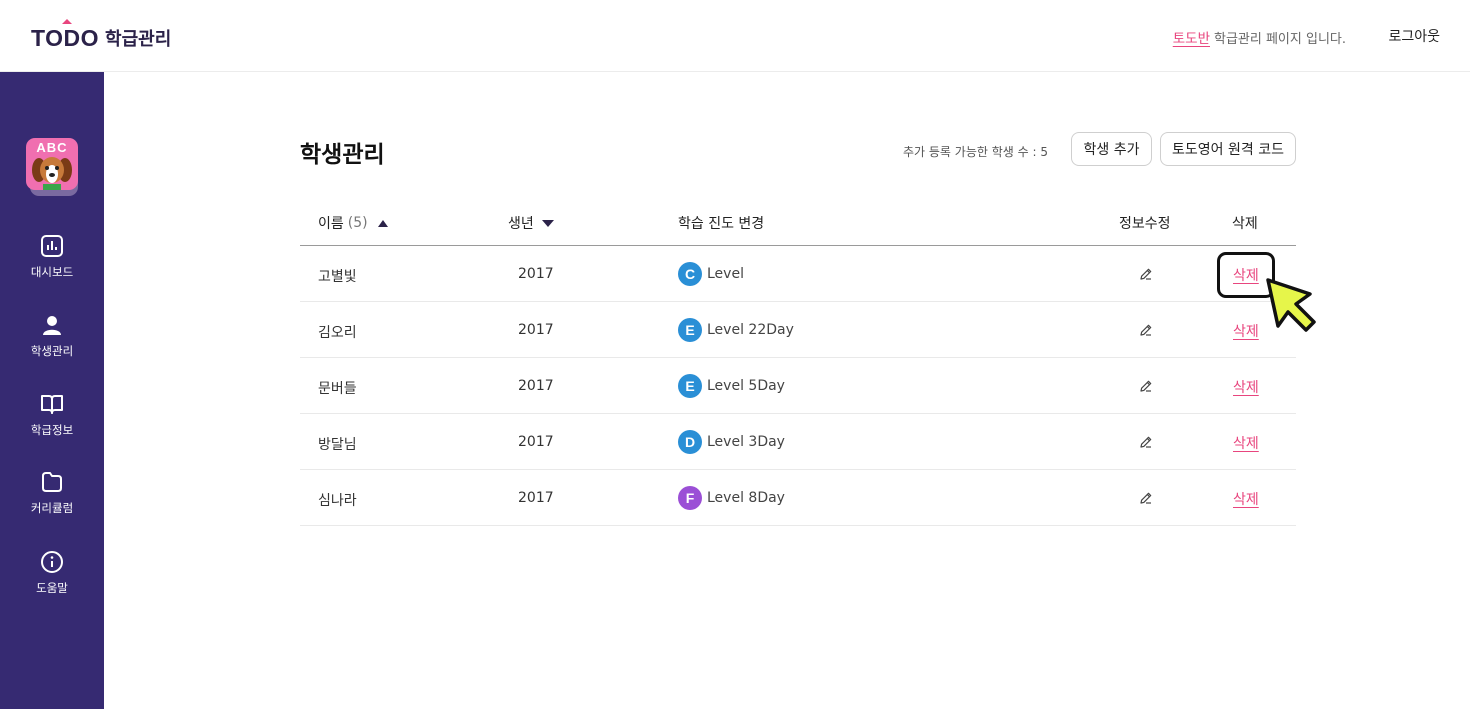 This screenshot has width=1470, height=709. Describe the element at coordinates (735, 36) in the screenshot. I see `top-header: TODO 학급관리 토도반 학급관리 페이지 입니다. 로그아웃` at that location.